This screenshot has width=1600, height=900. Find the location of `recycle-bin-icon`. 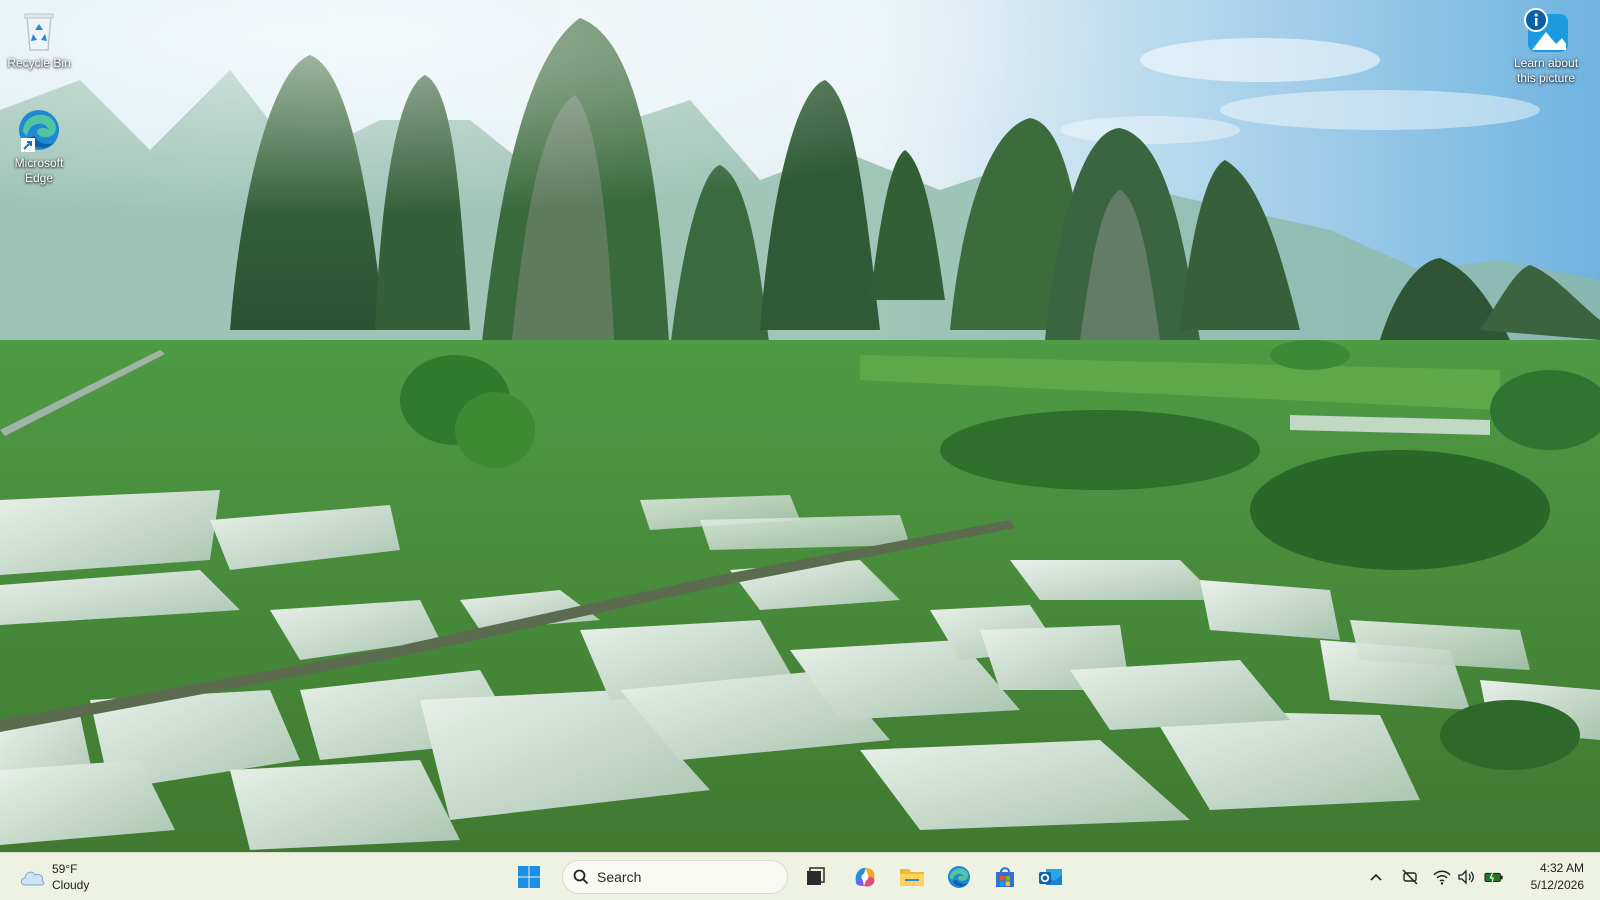

recycle-bin-icon is located at coordinates (39, 32).